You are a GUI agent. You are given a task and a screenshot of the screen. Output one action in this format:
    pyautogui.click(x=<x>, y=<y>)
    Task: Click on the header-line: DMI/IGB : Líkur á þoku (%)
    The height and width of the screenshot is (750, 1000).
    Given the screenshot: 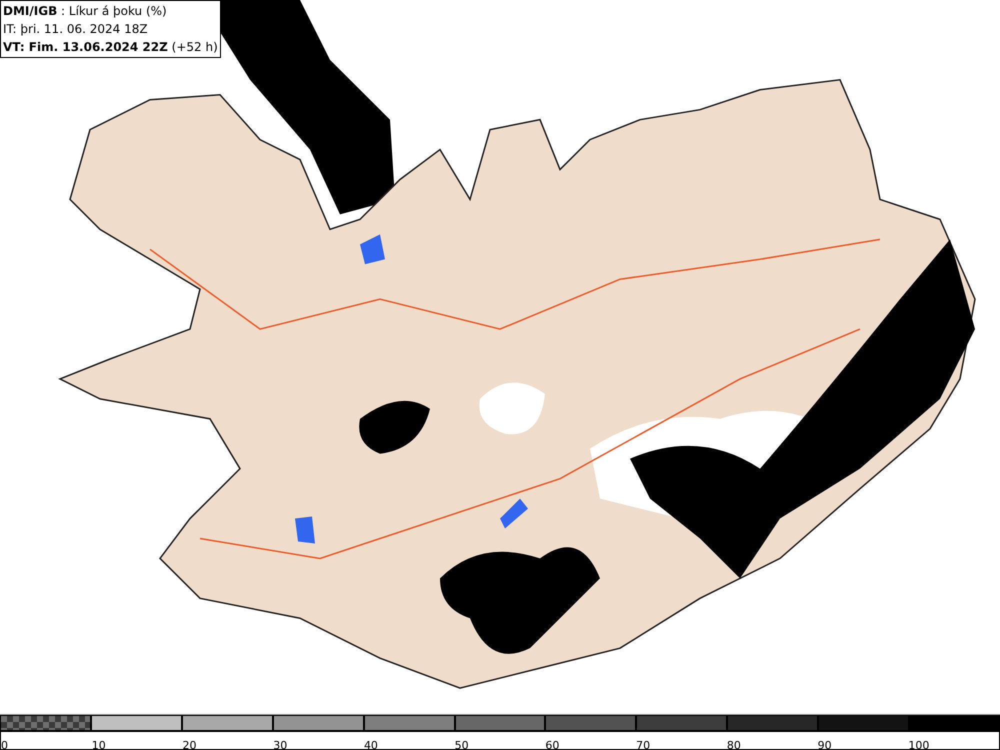 What is the action you would take?
    pyautogui.click(x=85, y=11)
    